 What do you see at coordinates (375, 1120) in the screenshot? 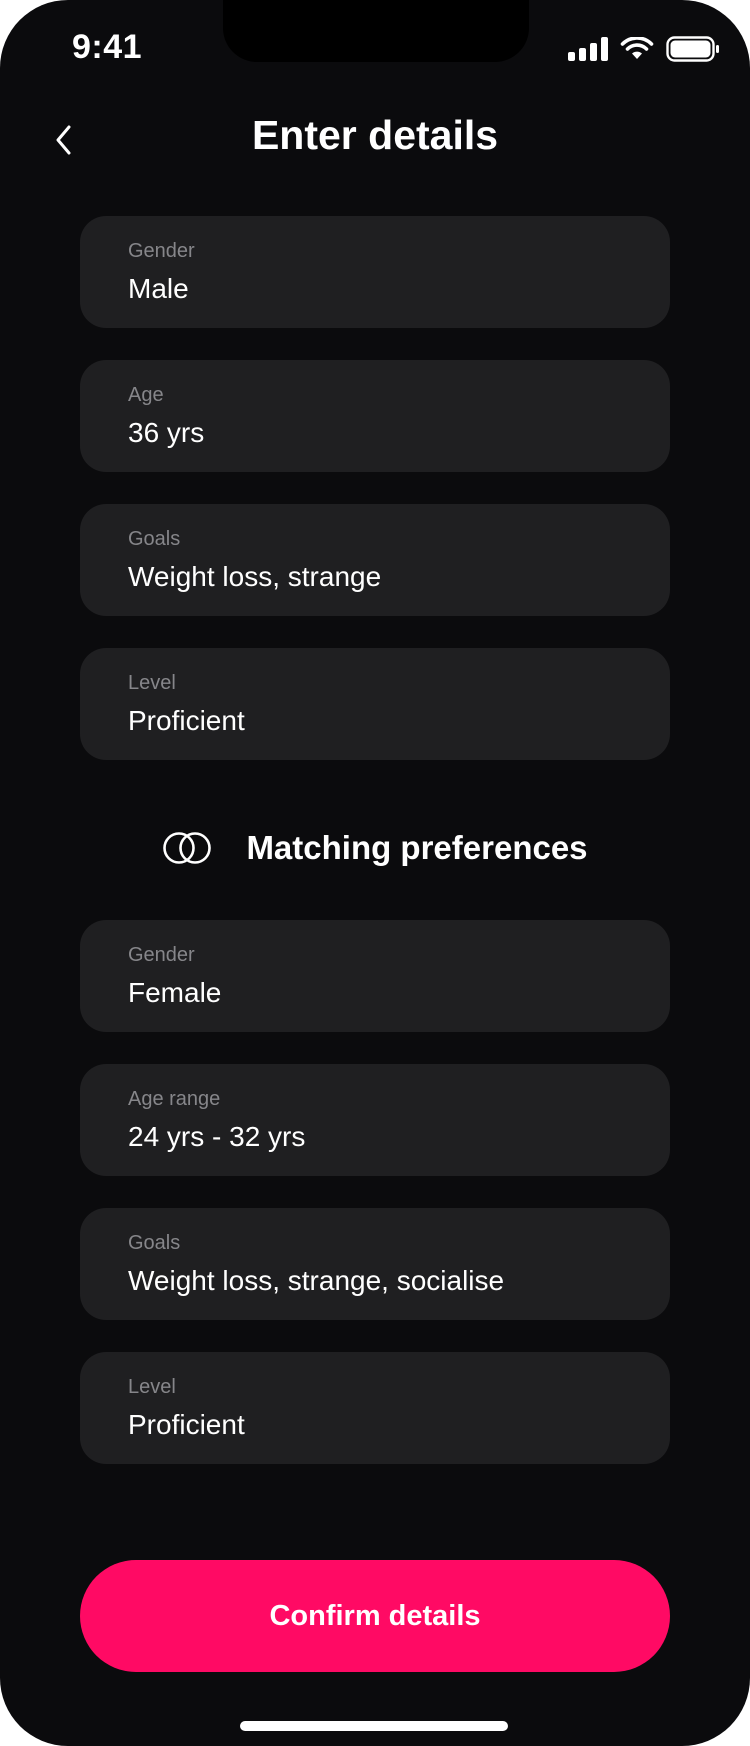
I see `age-range-field: Age range 24 yrs - 32 yrs` at bounding box center [375, 1120].